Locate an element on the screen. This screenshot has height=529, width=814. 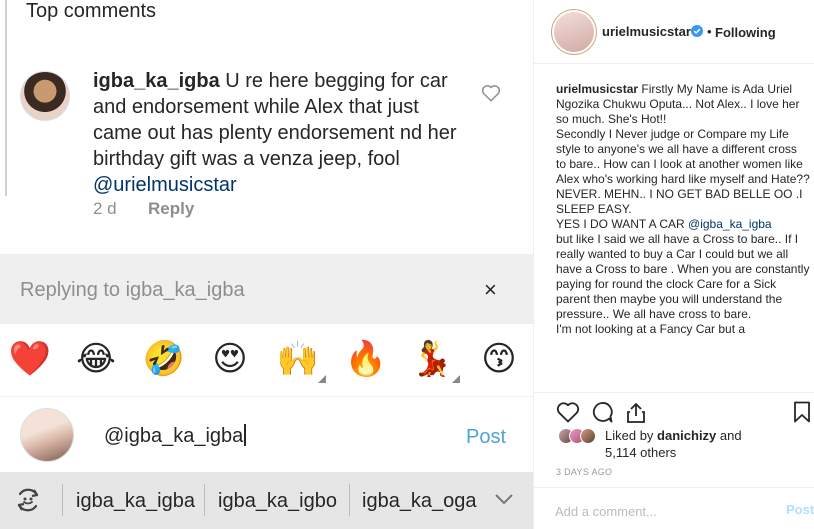
comment-username: igba_ka_igba is located at coordinates (156, 81).